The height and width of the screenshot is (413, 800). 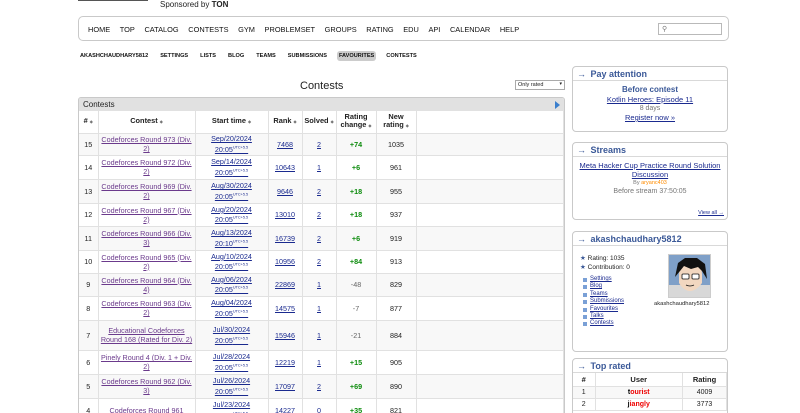 I want to click on stream-author-link: aryanc403, so click(x=654, y=183).